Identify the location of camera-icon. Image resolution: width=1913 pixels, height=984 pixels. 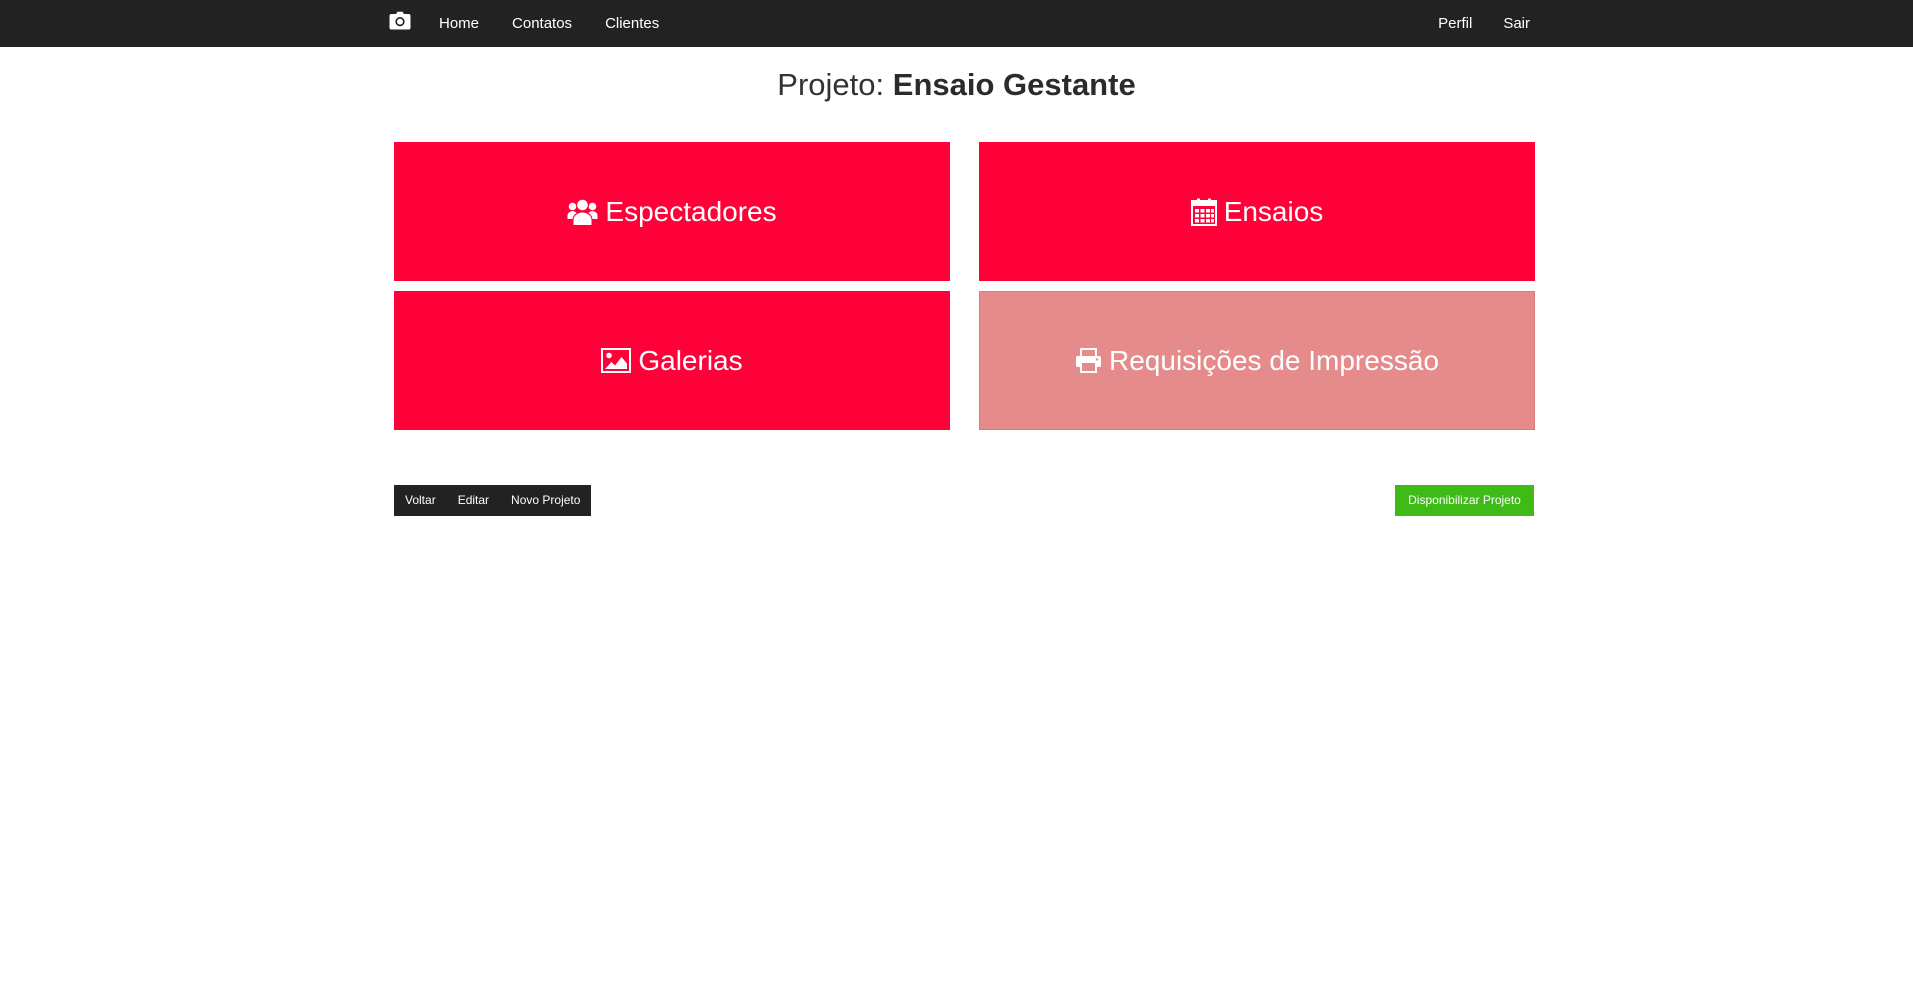
(400, 21).